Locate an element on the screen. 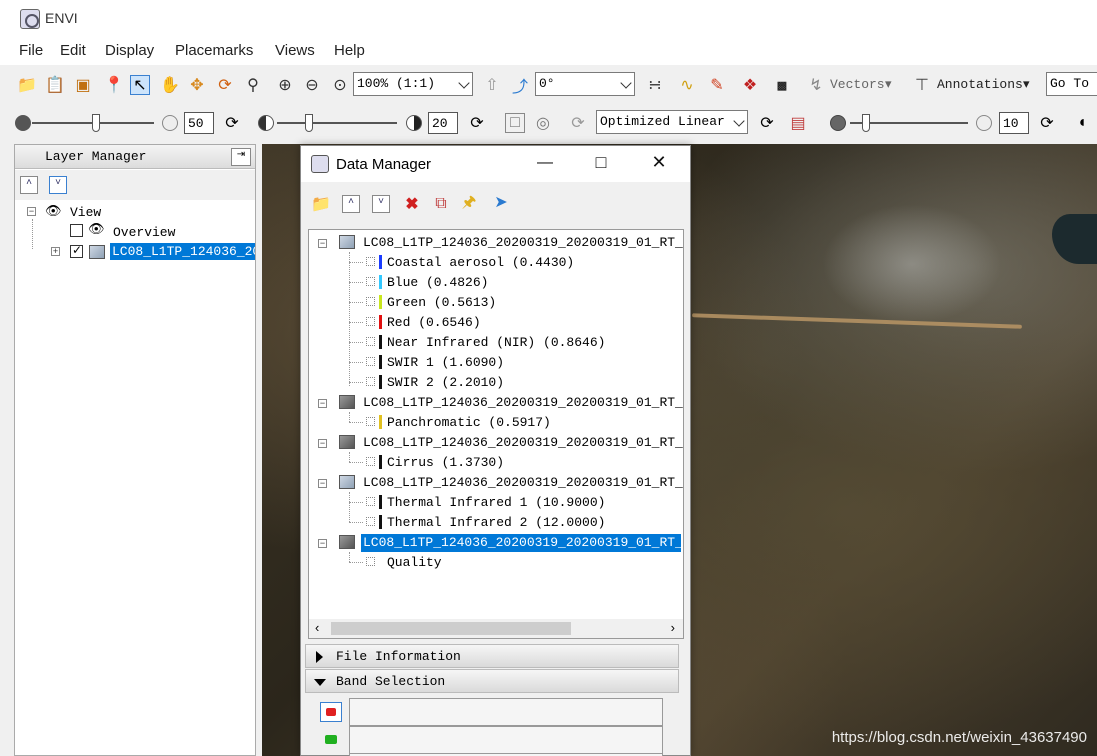 This screenshot has width=1097, height=756. stretch-region-icon: □ is located at coordinates (515, 123).